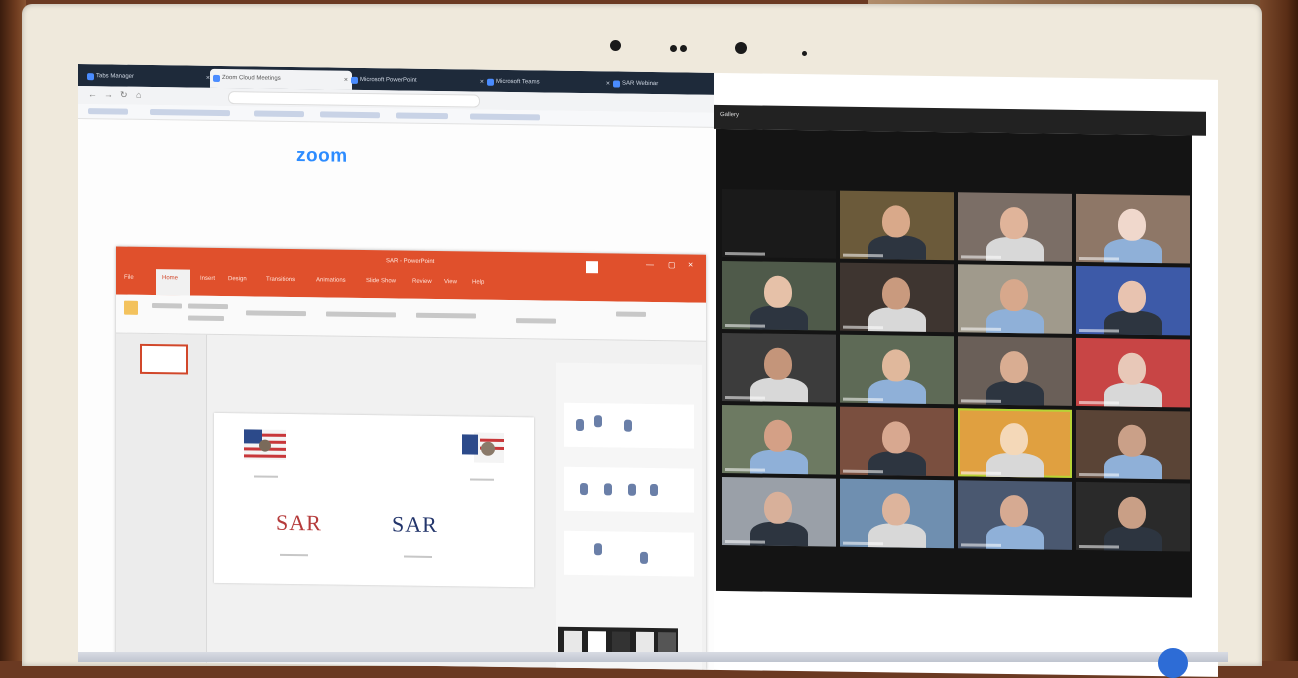 Image resolution: width=1298 pixels, height=678 pixels. Describe the element at coordinates (478, 283) in the screenshot. I see `ribbon-tab-help: Help` at that location.